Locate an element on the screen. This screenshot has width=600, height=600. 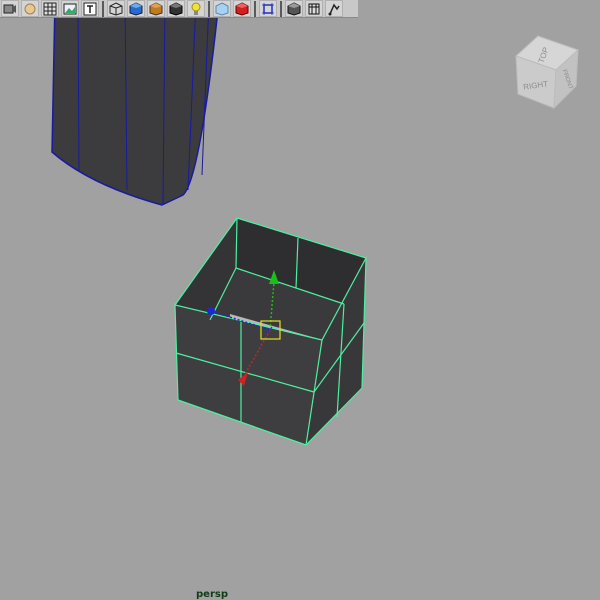
shadows-button is located at coordinates (196, 8).